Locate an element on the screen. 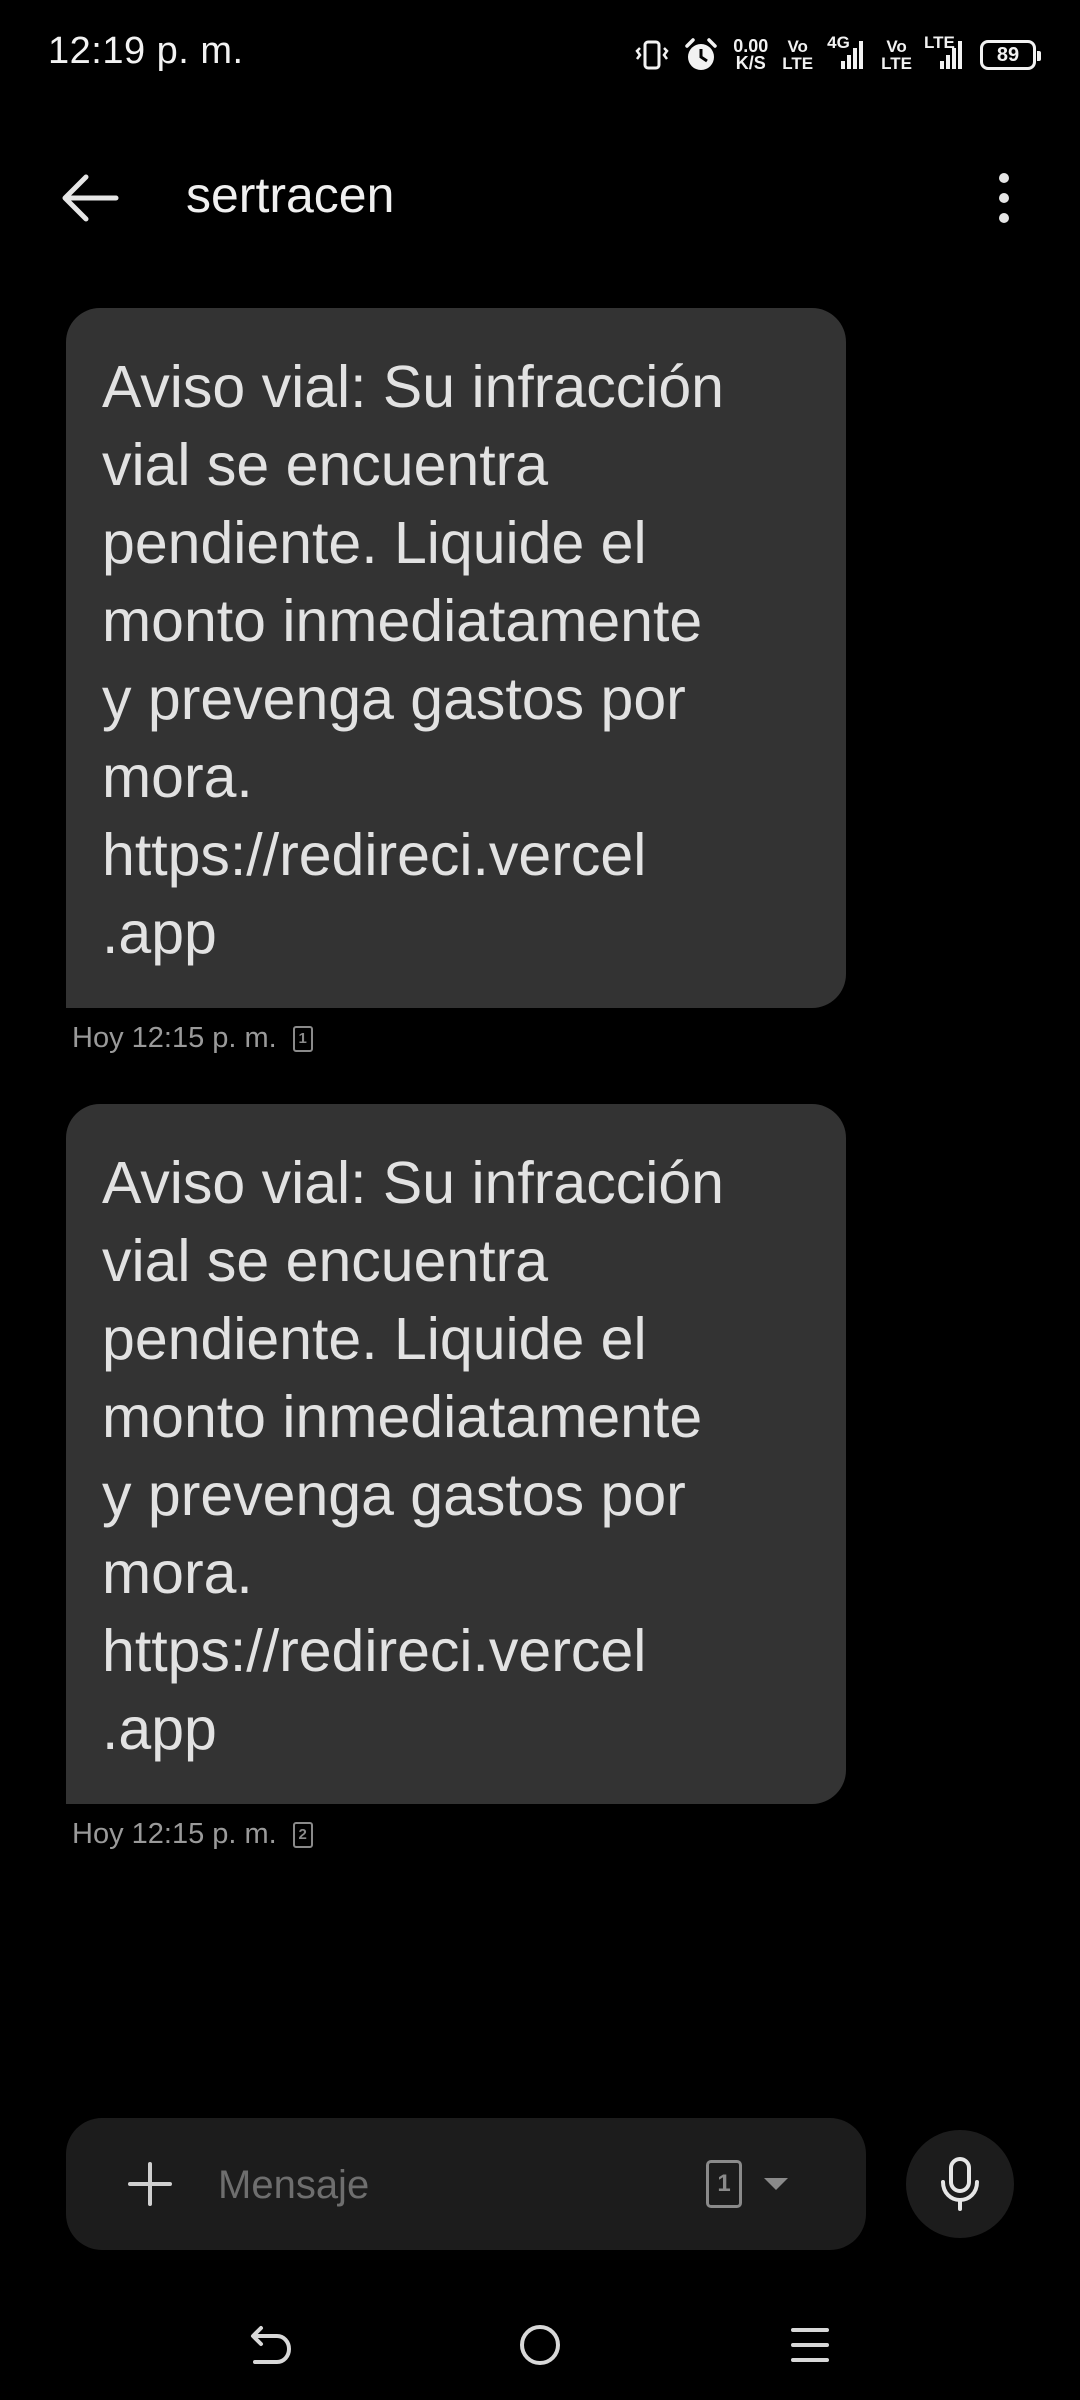 This screenshot has height=2400, width=1080. more-options-button is located at coordinates (1004, 198).